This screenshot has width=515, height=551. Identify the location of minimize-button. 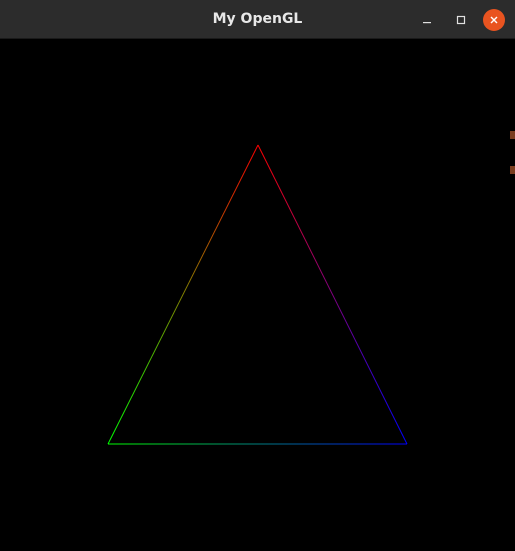
(427, 20).